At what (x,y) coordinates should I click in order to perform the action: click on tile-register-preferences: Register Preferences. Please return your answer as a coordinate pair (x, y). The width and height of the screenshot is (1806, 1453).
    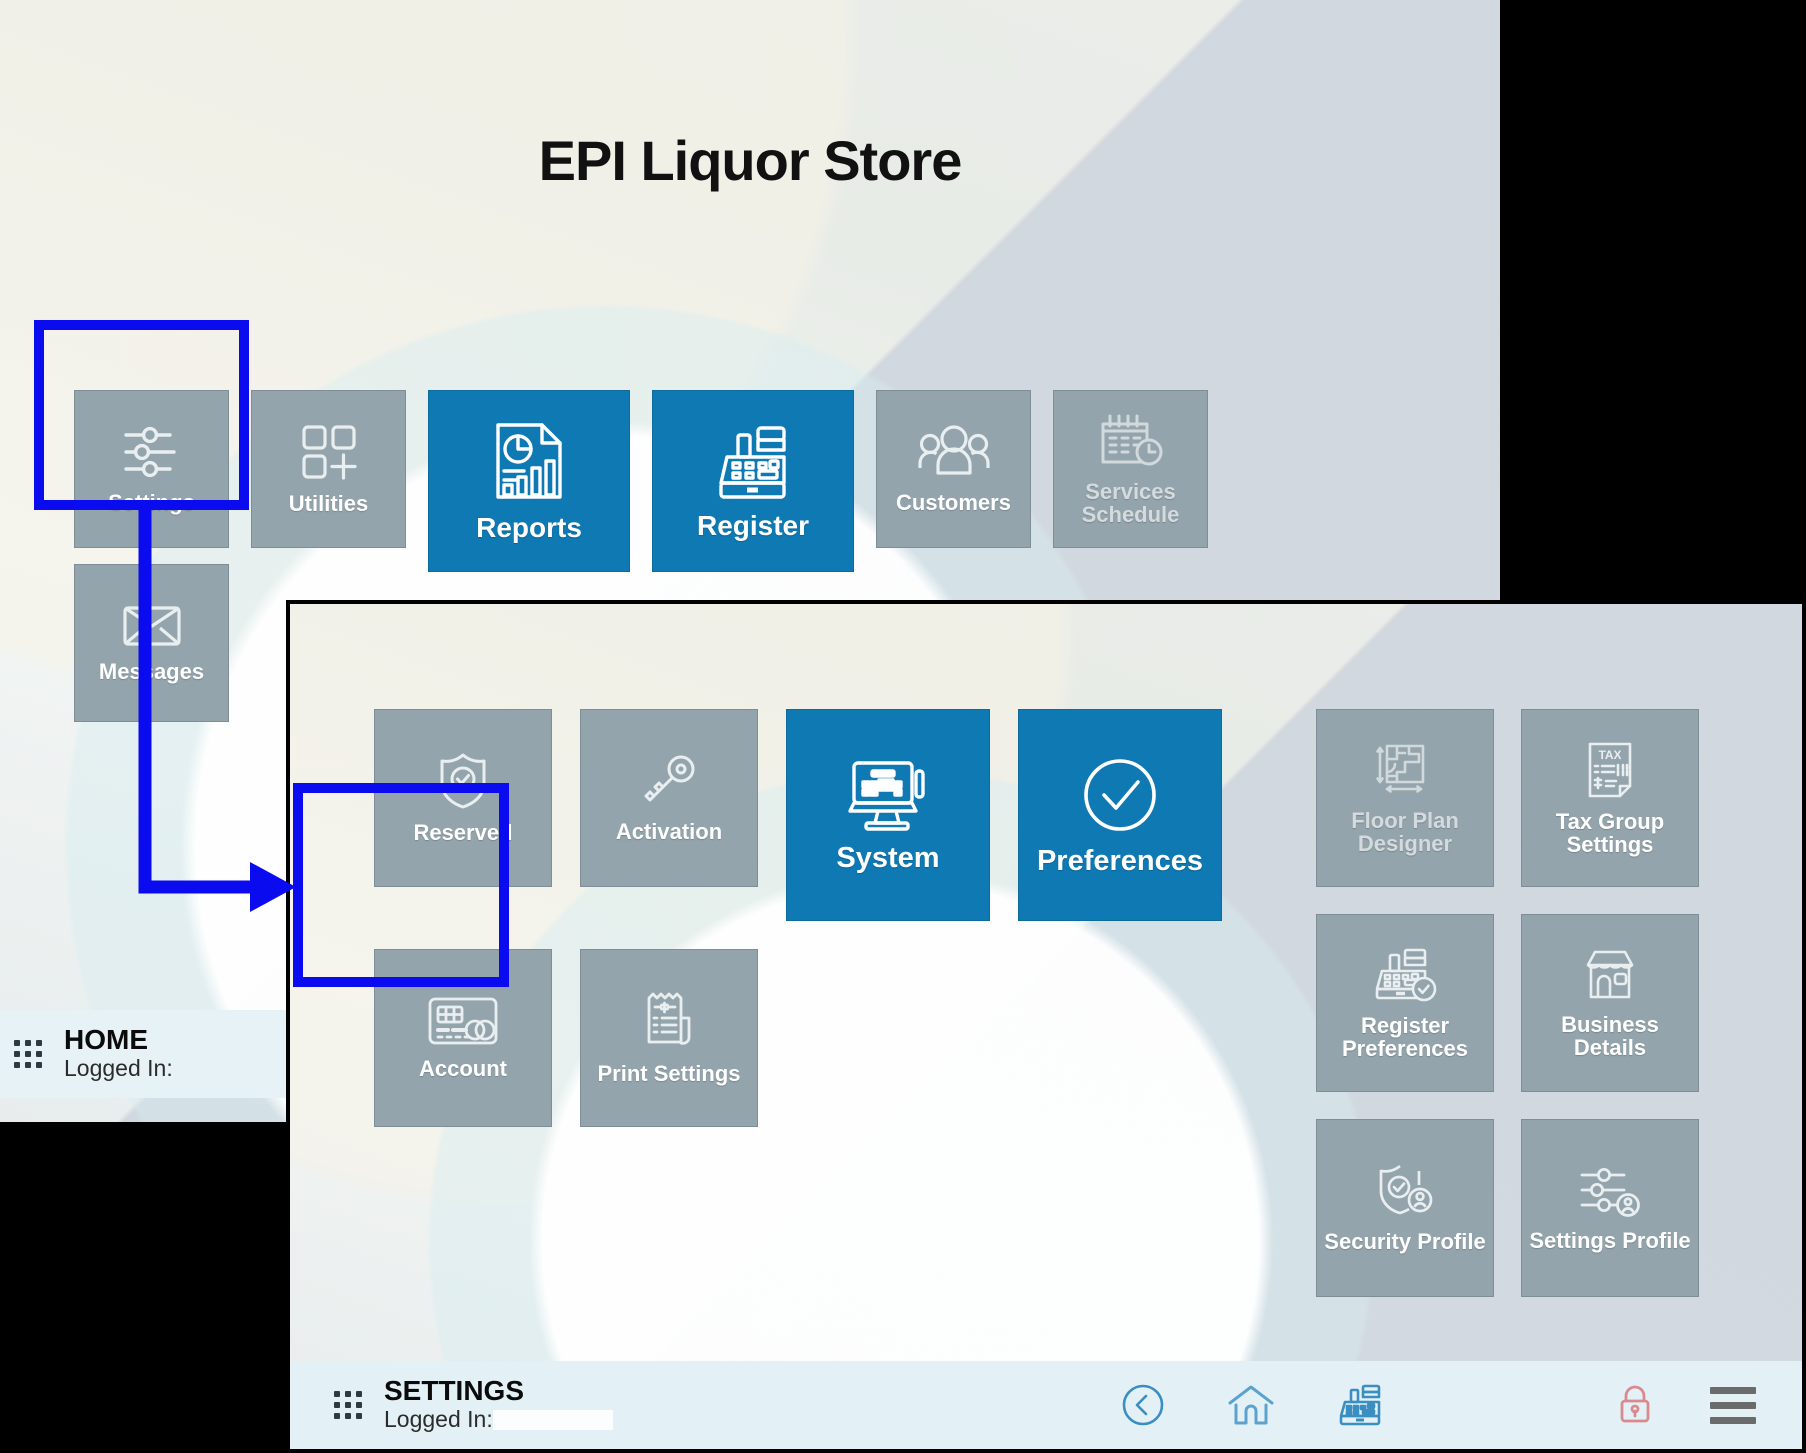
    Looking at the image, I should click on (1405, 1003).